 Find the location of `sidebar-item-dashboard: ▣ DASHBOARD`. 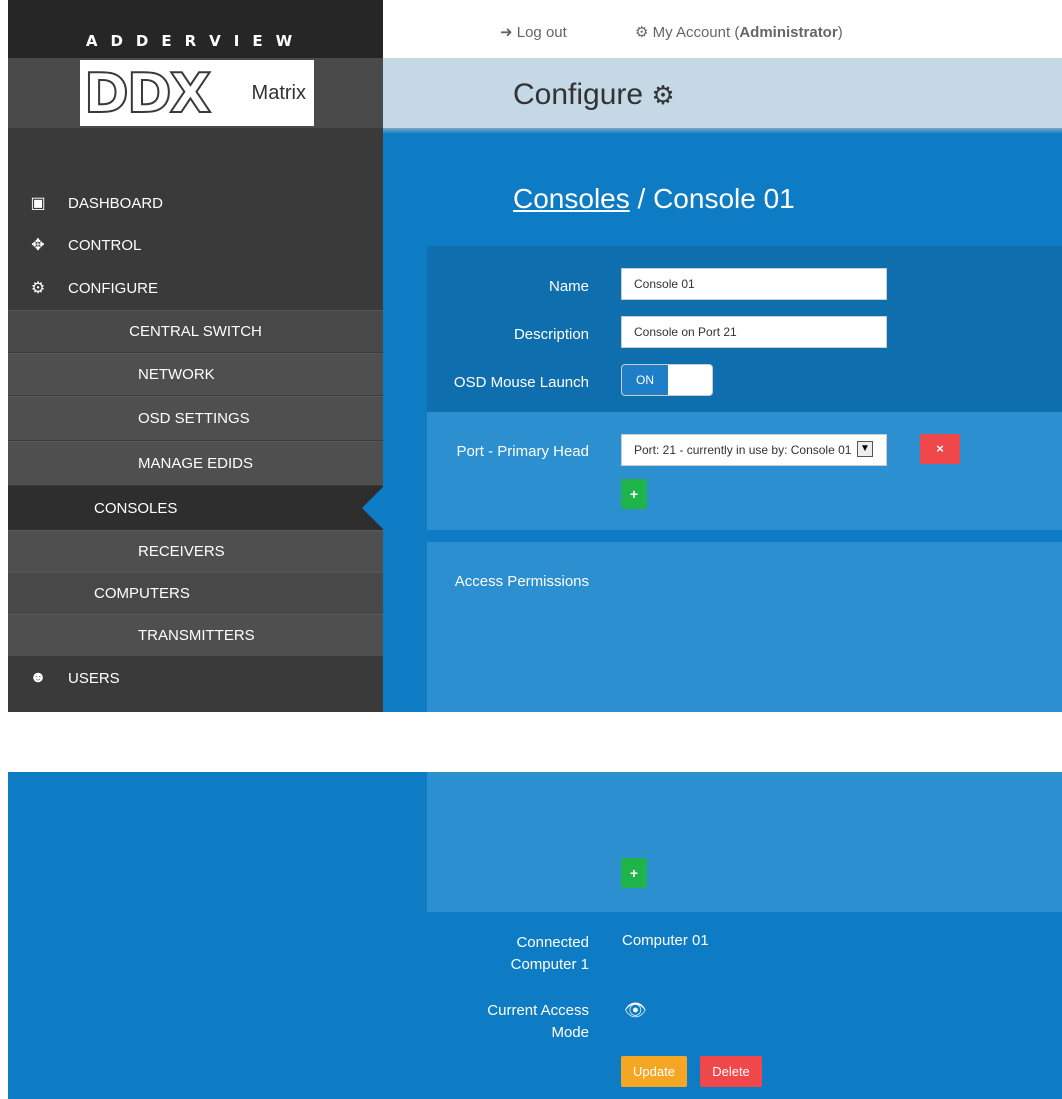

sidebar-item-dashboard: ▣ DASHBOARD is located at coordinates (195, 203).